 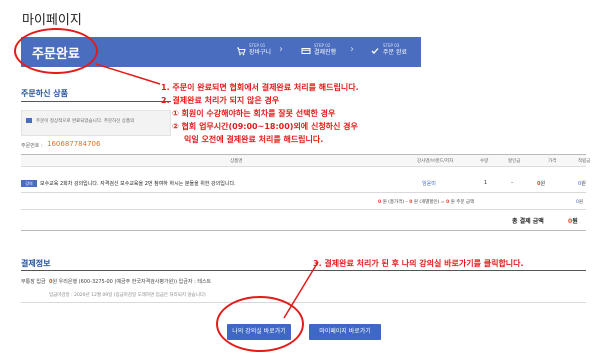 What do you see at coordinates (260, 87) in the screenshot?
I see `annotation-1: 1. 주문이 완료되면 협회에서 결제완료 처리를 해드립니다.` at bounding box center [260, 87].